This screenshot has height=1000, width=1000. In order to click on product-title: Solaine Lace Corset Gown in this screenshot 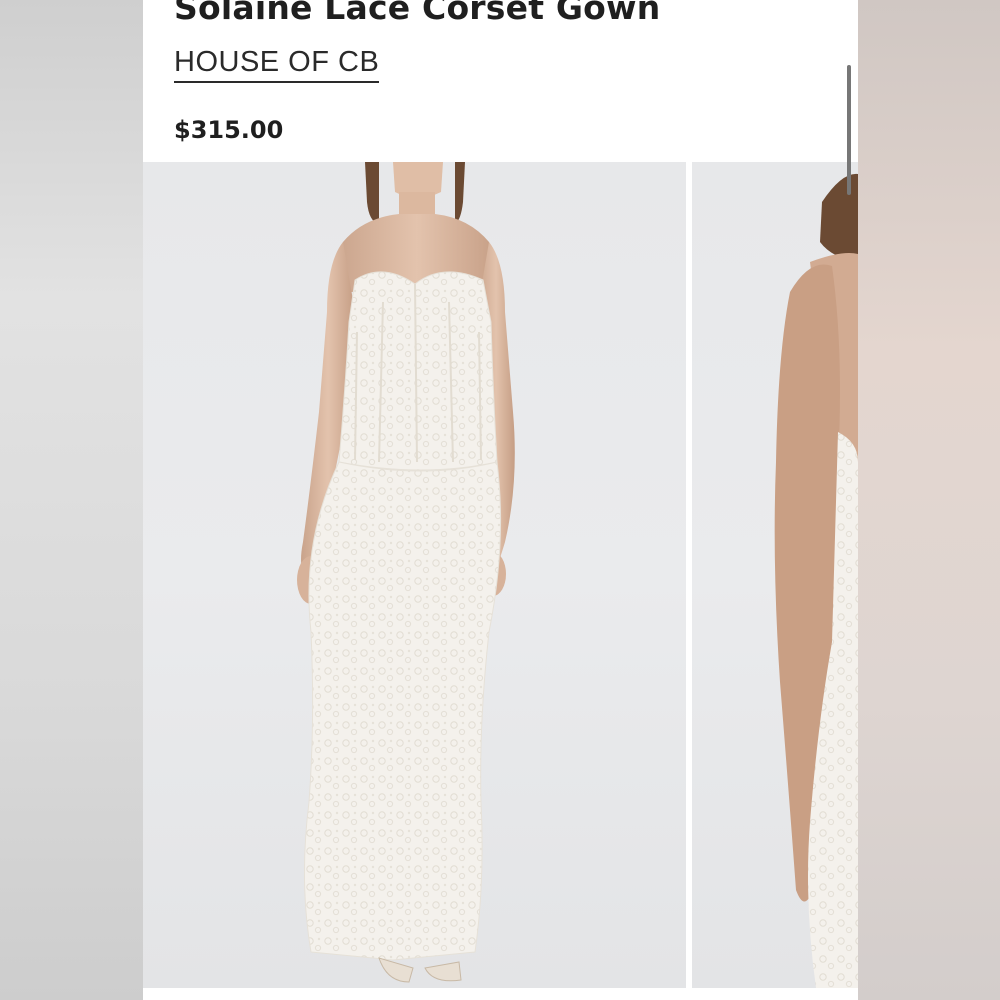, I will do `click(417, 13)`.